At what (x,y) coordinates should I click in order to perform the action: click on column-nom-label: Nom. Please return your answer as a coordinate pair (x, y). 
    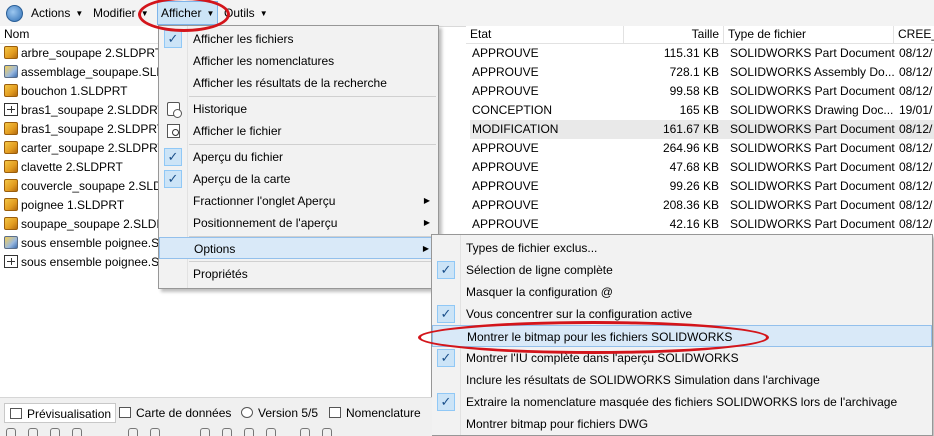
    Looking at the image, I should click on (17, 34).